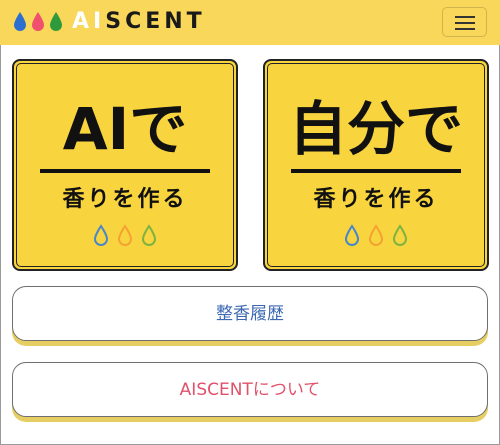 This screenshot has width=500, height=445. What do you see at coordinates (250, 313) in the screenshot?
I see `history-button: 整香履歴` at bounding box center [250, 313].